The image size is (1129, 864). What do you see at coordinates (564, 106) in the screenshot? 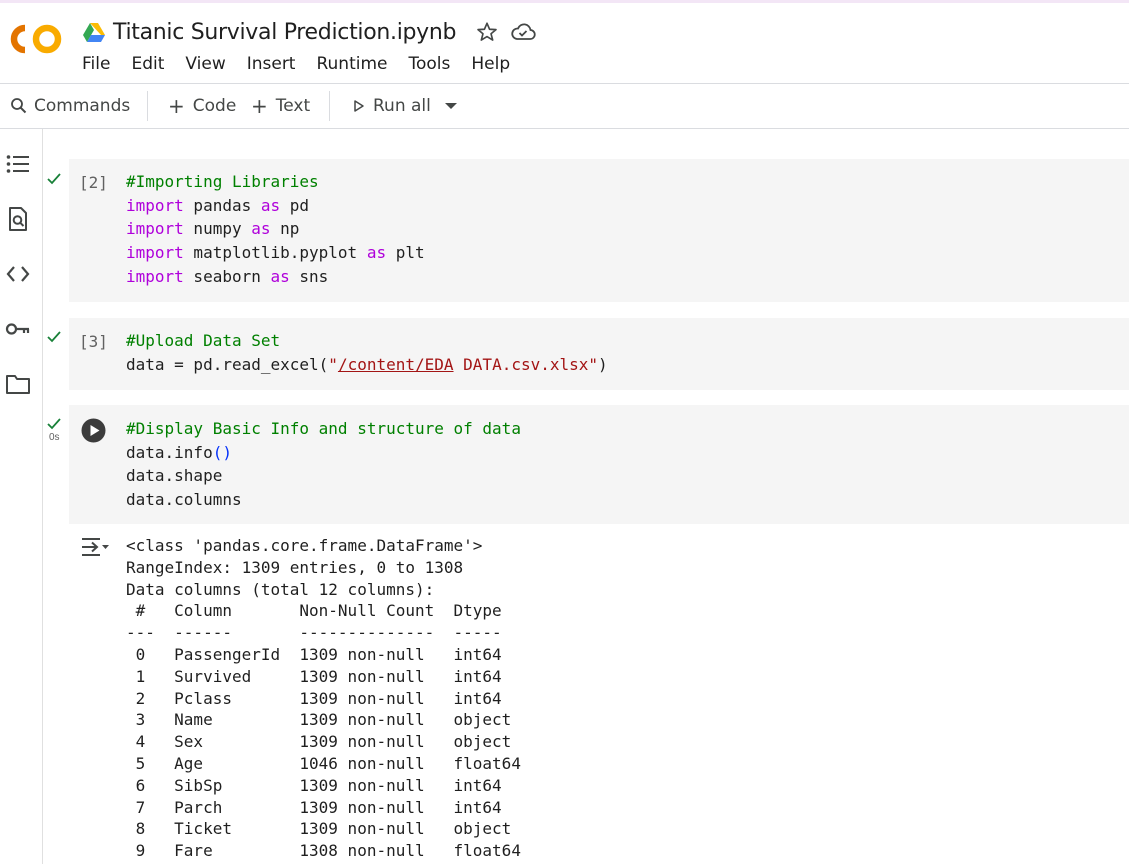
I see `toolbar: Commands + Code + Text Run all` at bounding box center [564, 106].